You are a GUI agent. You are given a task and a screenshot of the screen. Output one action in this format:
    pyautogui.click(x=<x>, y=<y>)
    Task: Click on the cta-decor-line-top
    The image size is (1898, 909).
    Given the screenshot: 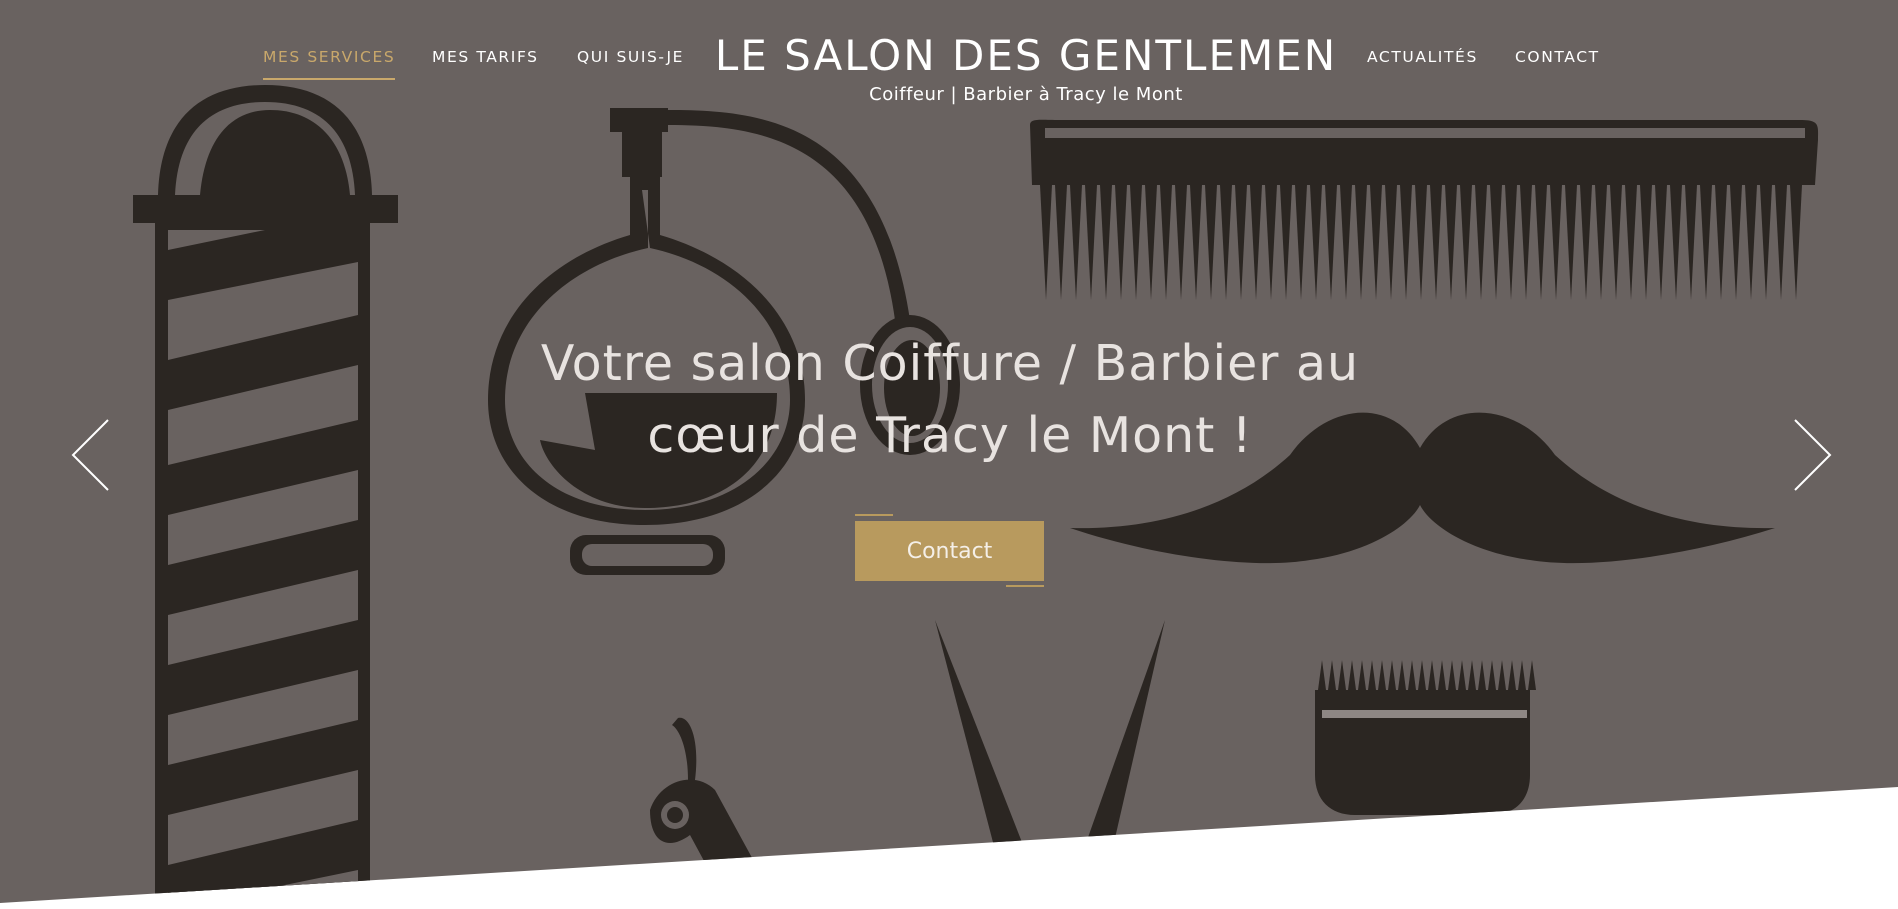 What is the action you would take?
    pyautogui.click(x=874, y=515)
    